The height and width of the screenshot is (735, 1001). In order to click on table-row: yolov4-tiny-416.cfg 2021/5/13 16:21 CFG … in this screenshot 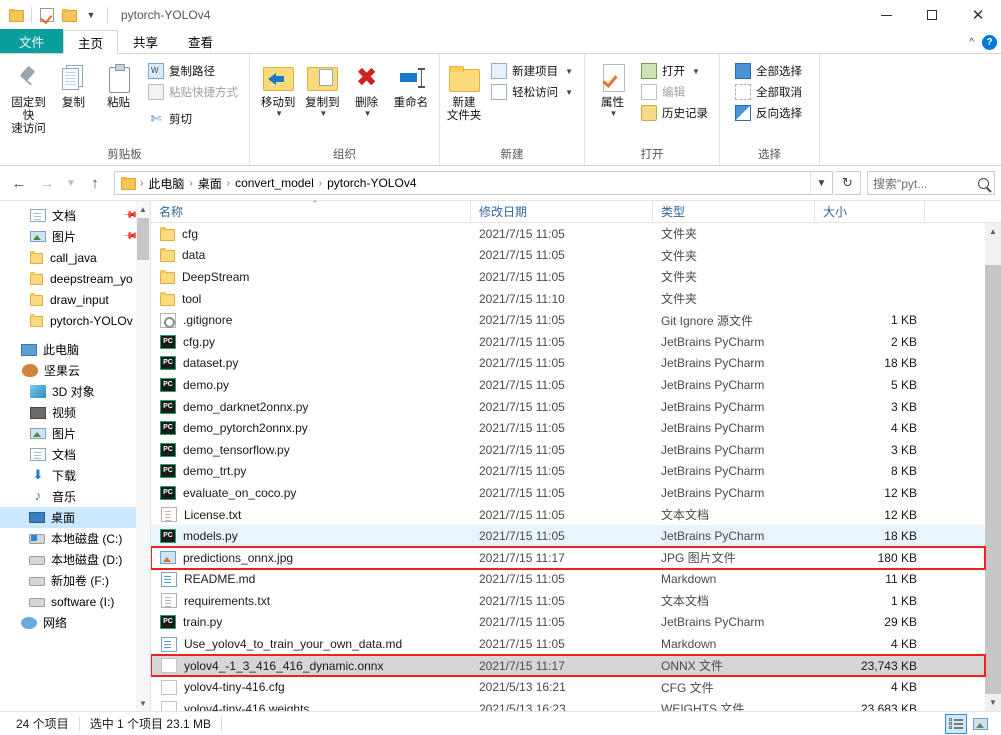, I will do `click(568, 687)`.